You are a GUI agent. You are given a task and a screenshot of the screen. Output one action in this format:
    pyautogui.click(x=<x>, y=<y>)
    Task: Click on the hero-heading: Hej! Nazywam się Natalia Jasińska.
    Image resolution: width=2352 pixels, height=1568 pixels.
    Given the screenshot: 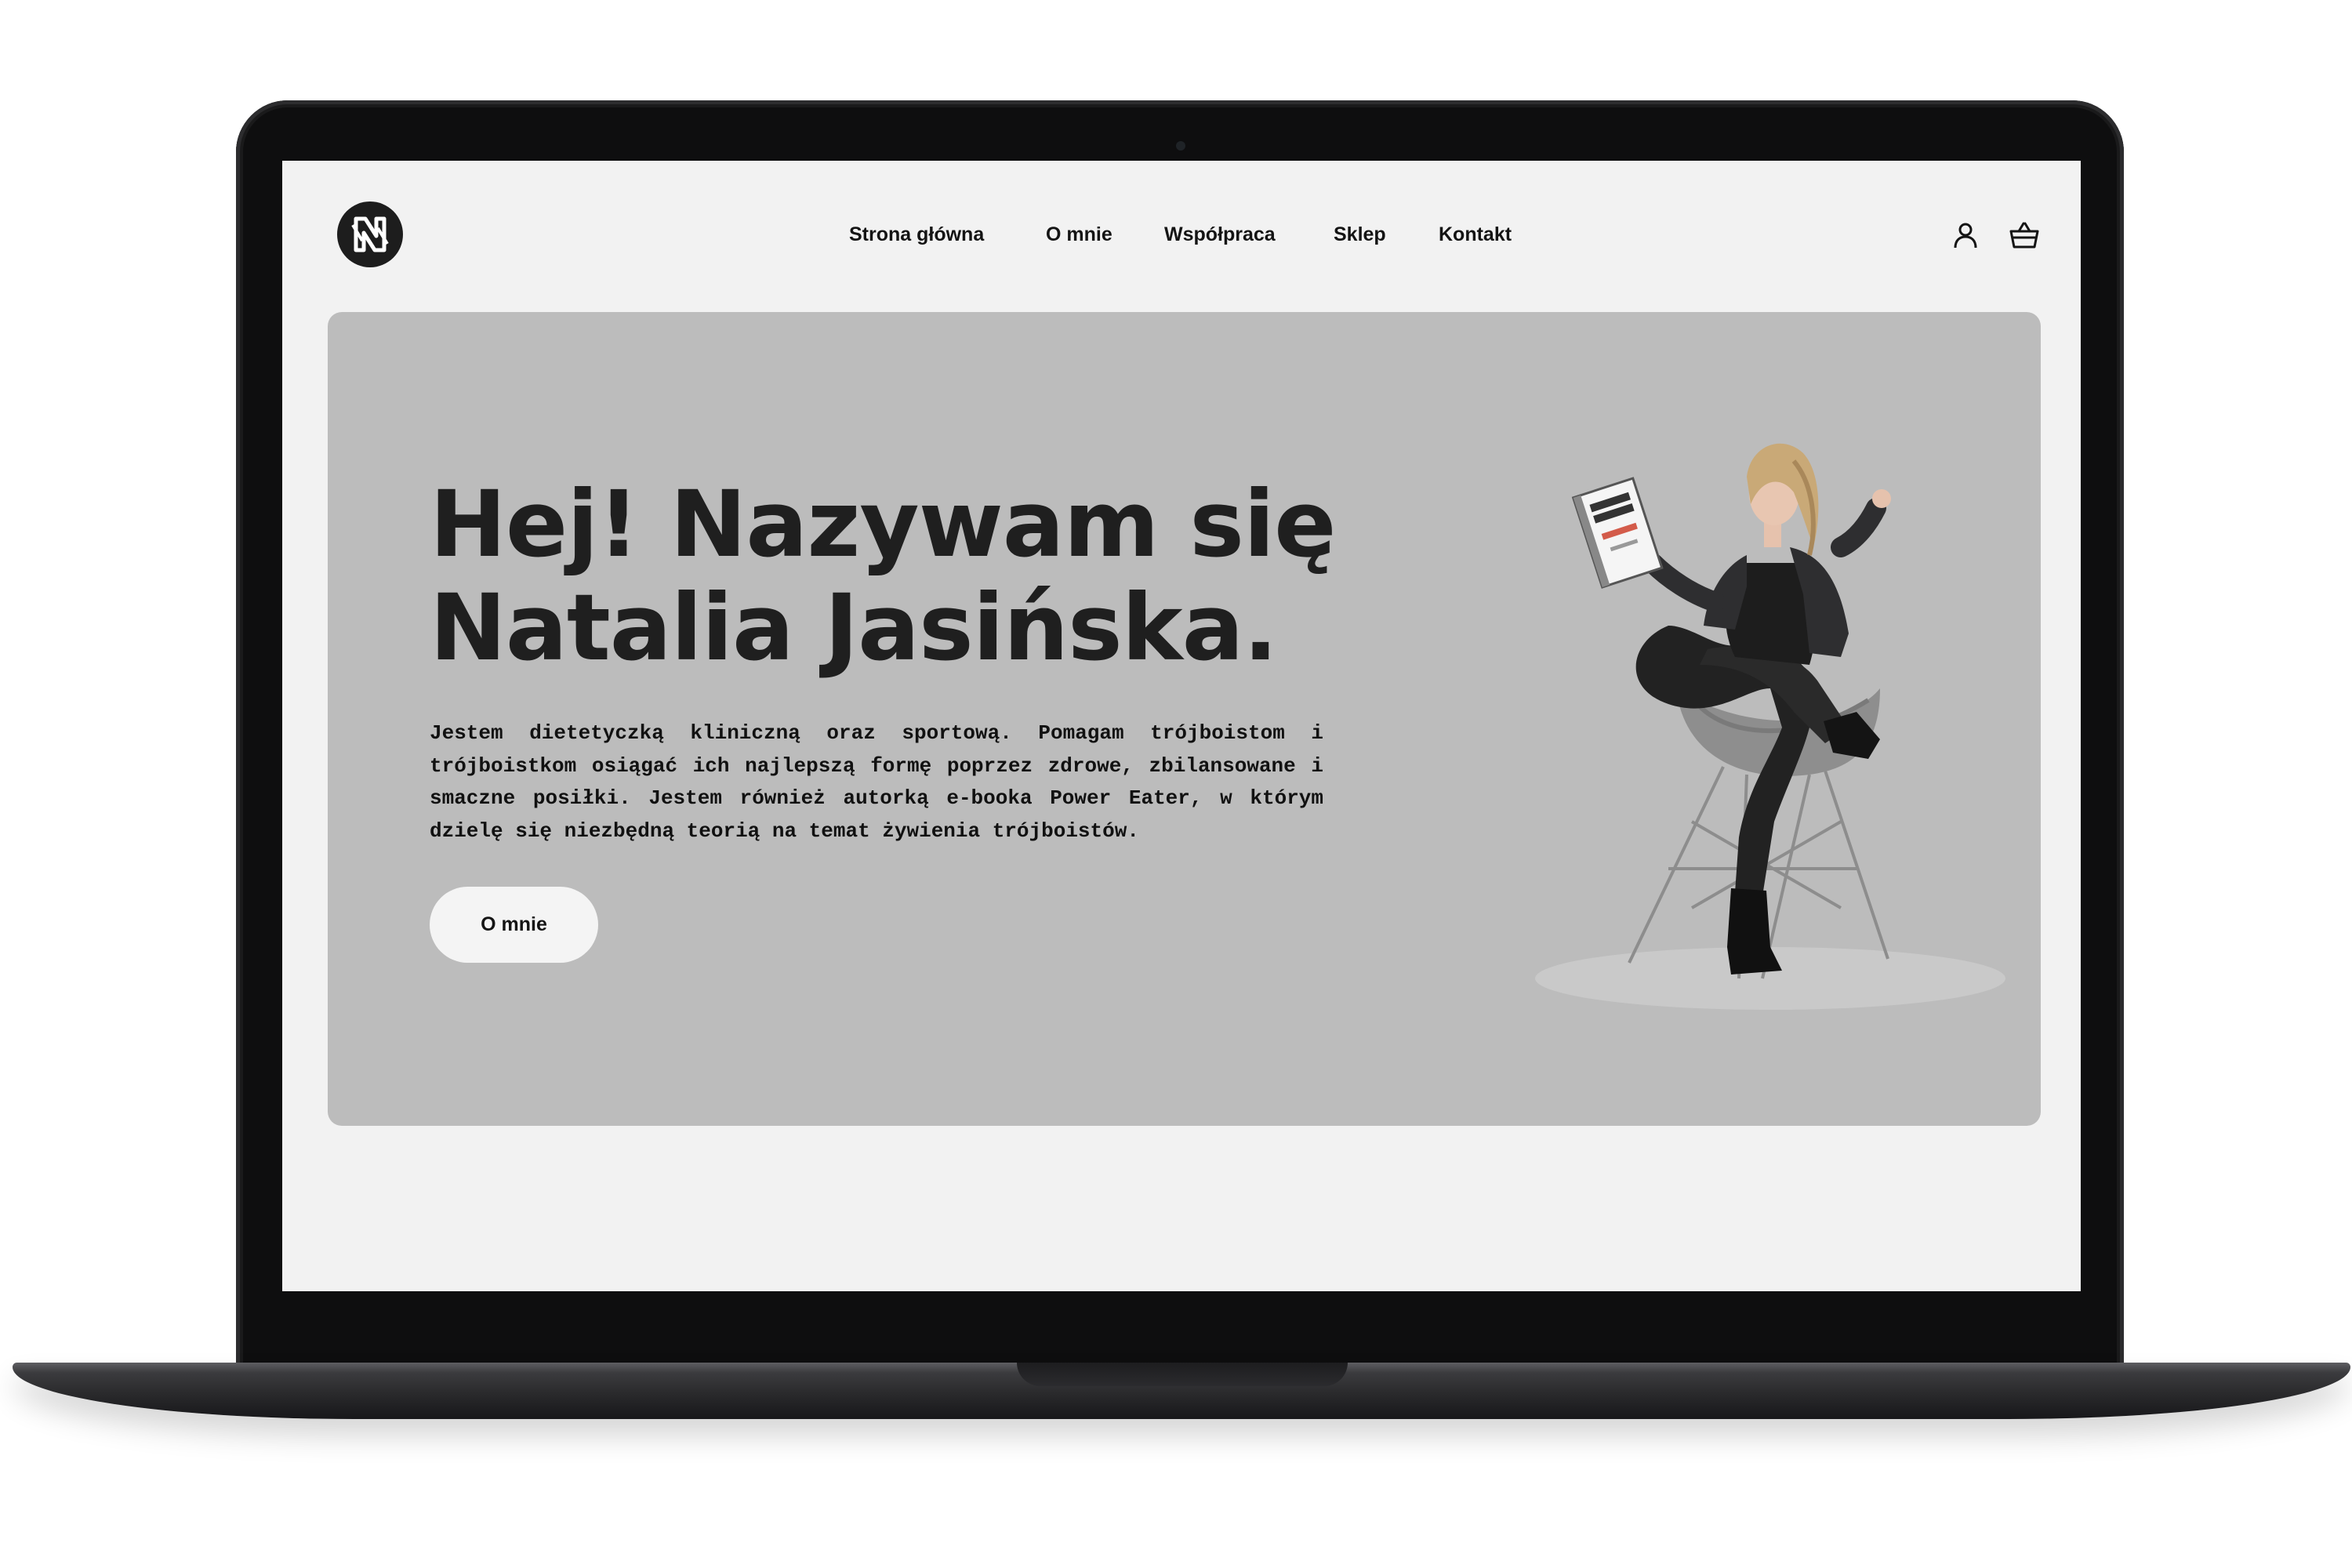 What is the action you would take?
    pyautogui.click(x=939, y=576)
    